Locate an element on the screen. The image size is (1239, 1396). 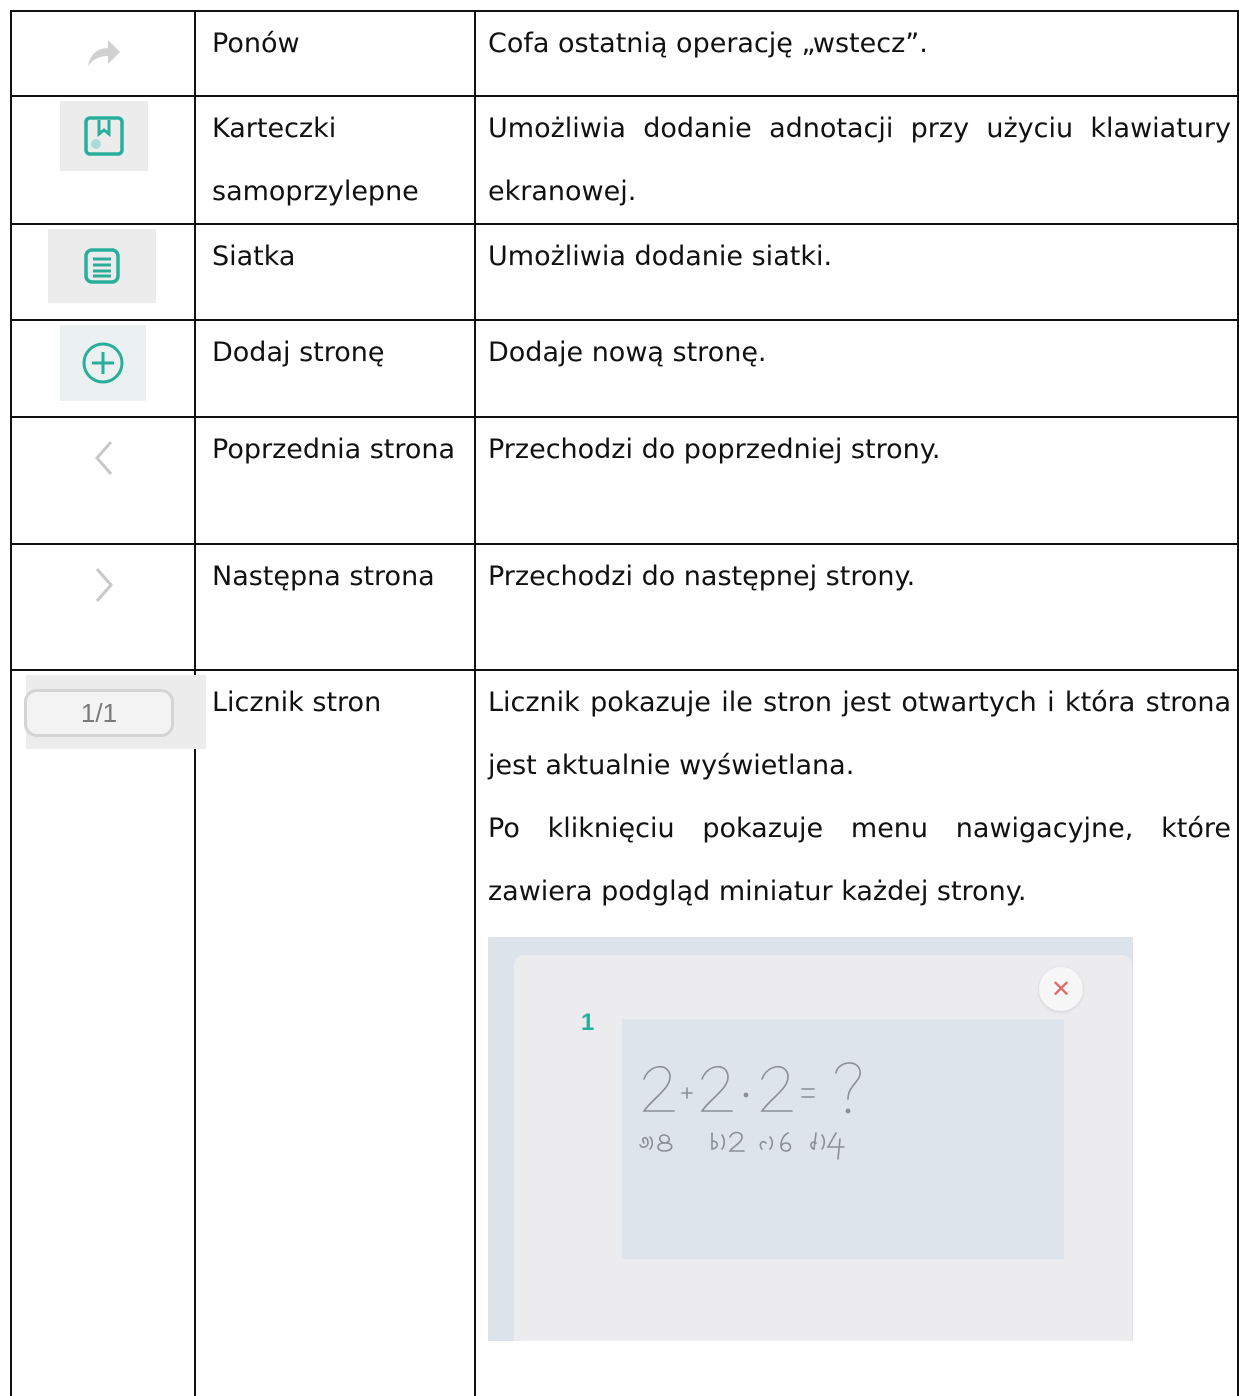
feature-description: Cofa ostatnią operację „wstecz”. is located at coordinates (856, 53).